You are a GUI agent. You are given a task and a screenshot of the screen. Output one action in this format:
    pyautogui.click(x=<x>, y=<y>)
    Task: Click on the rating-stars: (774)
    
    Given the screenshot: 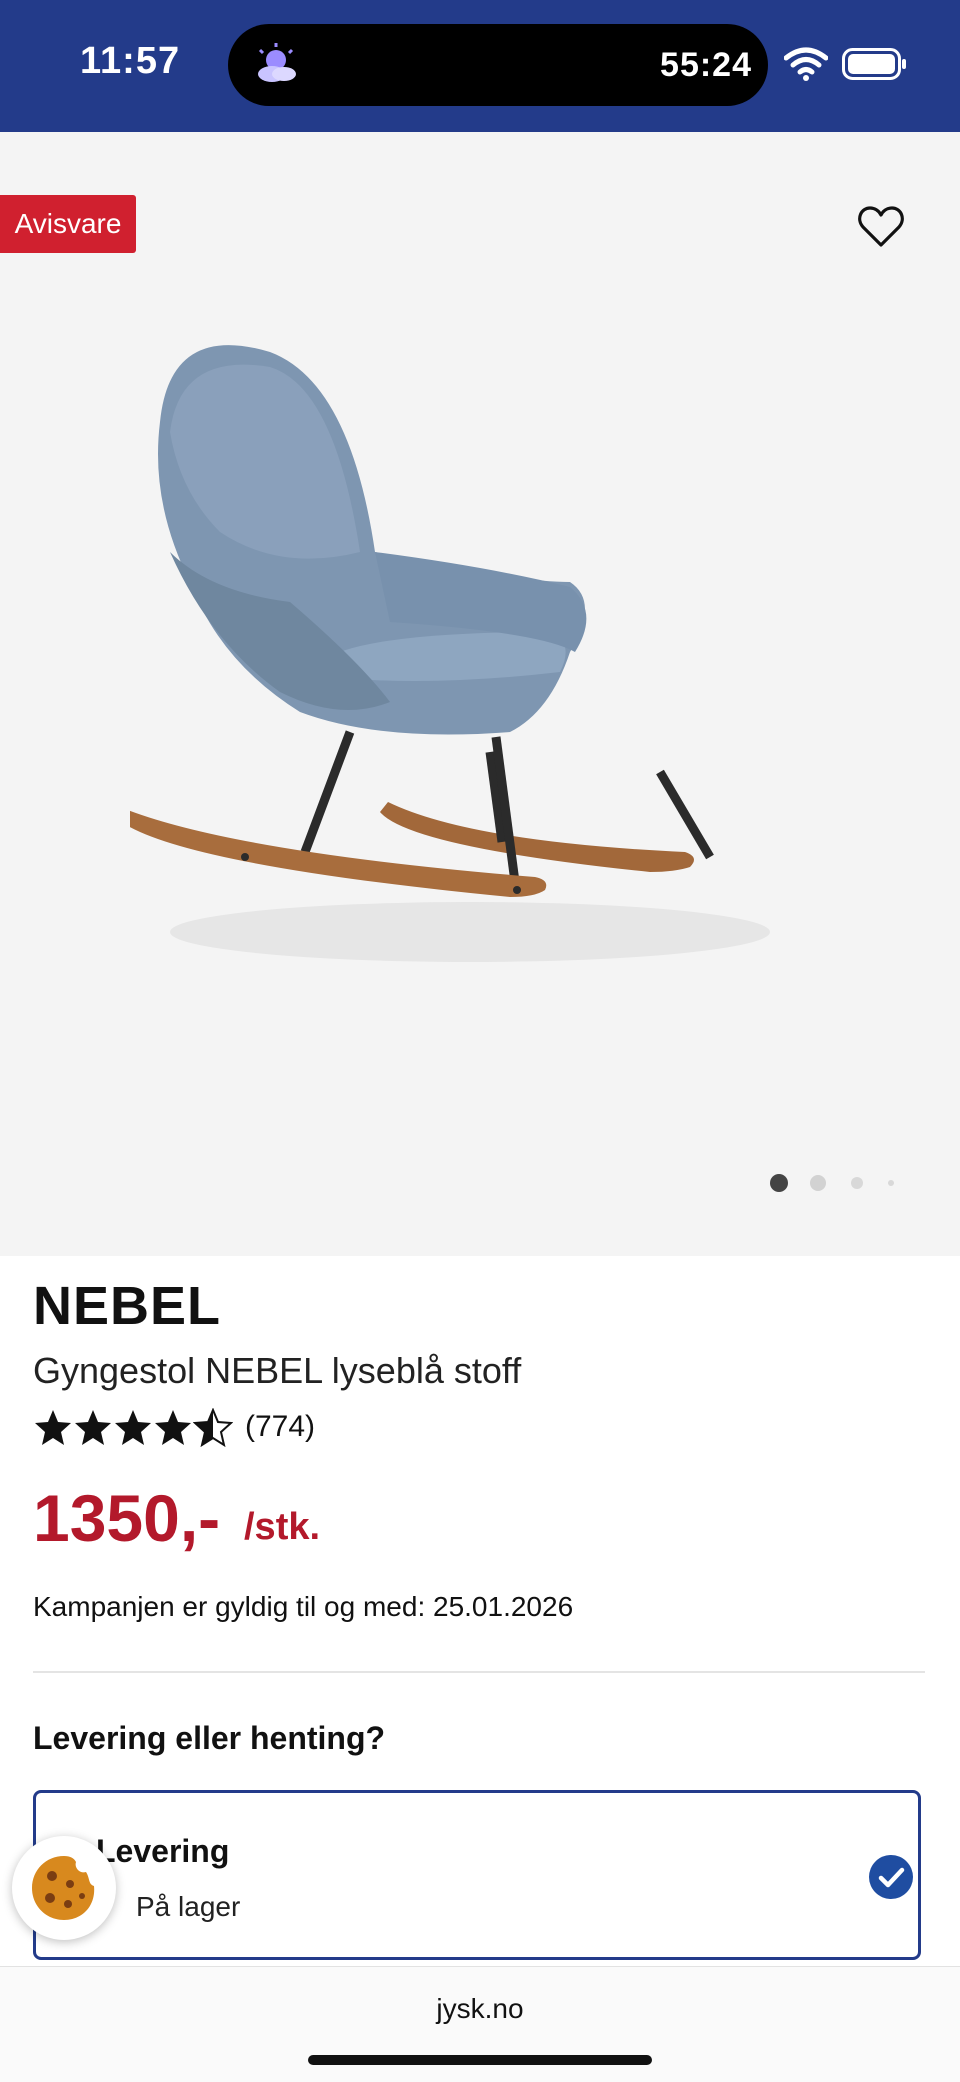 What is the action you would take?
    pyautogui.click(x=233, y=1430)
    